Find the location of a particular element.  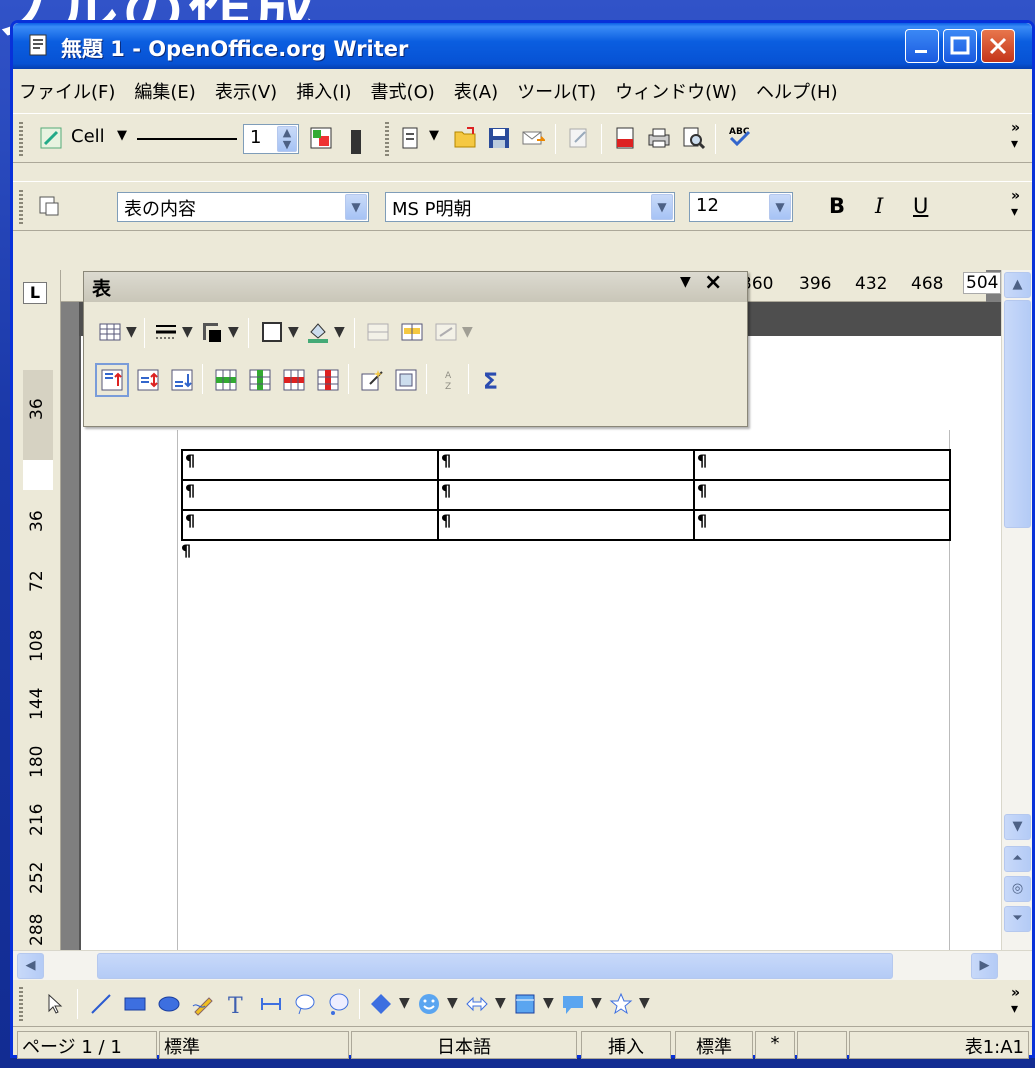

insert-rows-icon is located at coordinates (226, 380).